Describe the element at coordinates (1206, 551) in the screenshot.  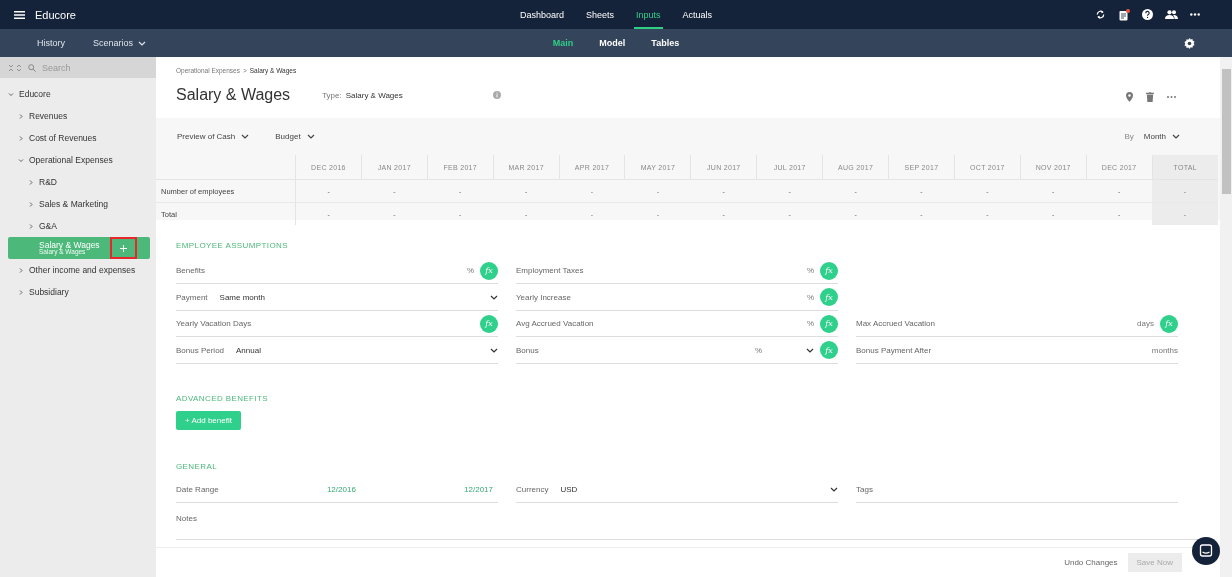
I see `chat-icon` at that location.